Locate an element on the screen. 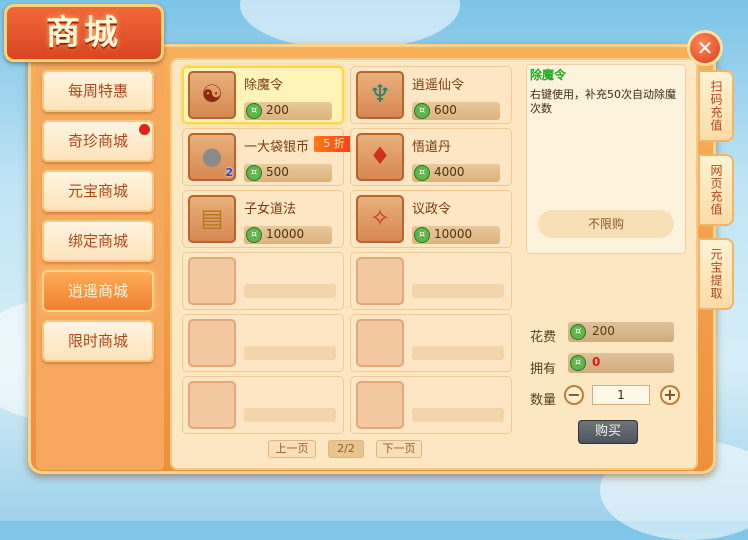 This screenshot has height=540, width=748. item-icon-box: ♆ is located at coordinates (380, 95).